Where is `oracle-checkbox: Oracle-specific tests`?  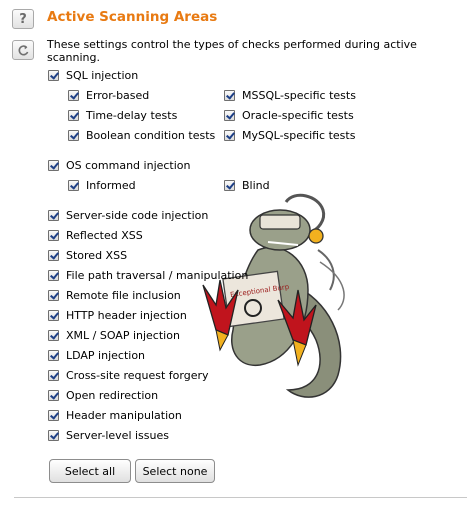 oracle-checkbox: Oracle-specific tests is located at coordinates (289, 115).